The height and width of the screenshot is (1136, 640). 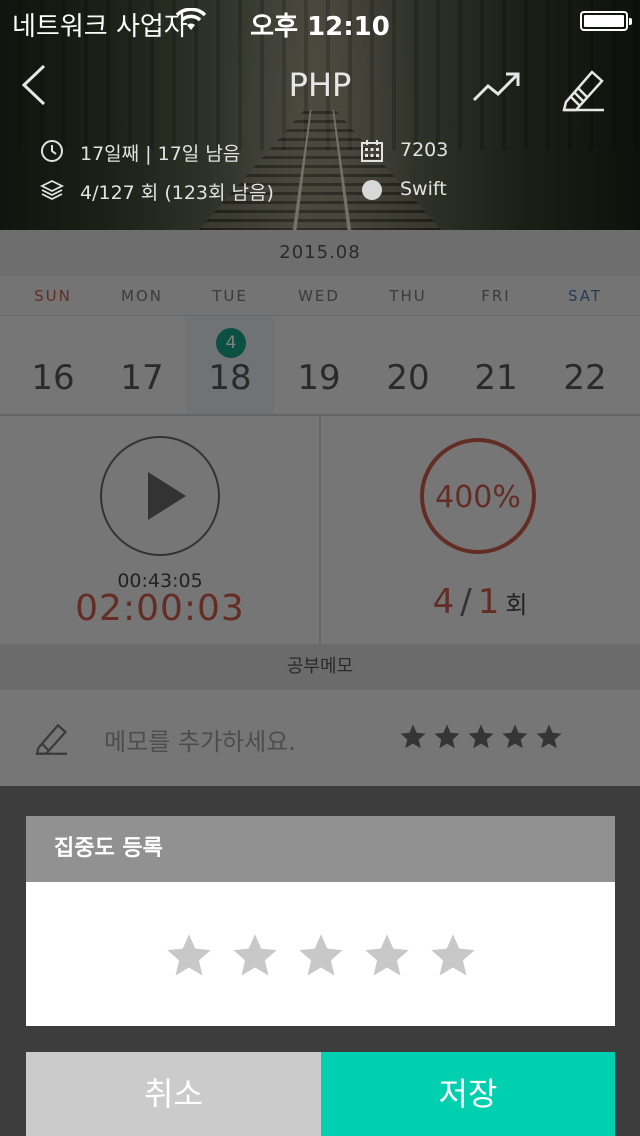 What do you see at coordinates (423, 189) in the screenshot?
I see `course-tag: Swift` at bounding box center [423, 189].